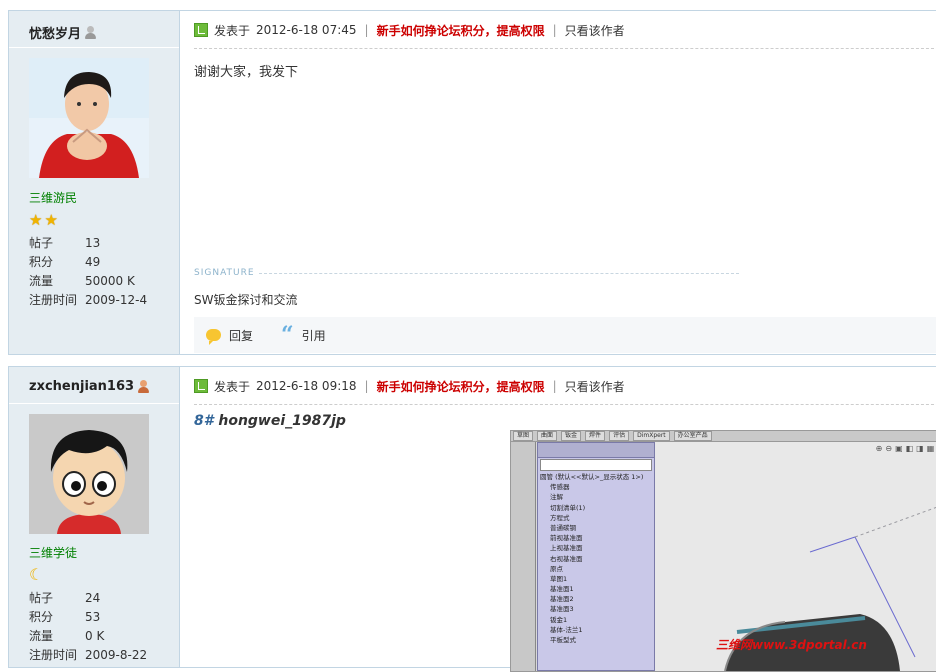 The image size is (936, 672). Describe the element at coordinates (213, 337) in the screenshot. I see `reply-icon` at that location.